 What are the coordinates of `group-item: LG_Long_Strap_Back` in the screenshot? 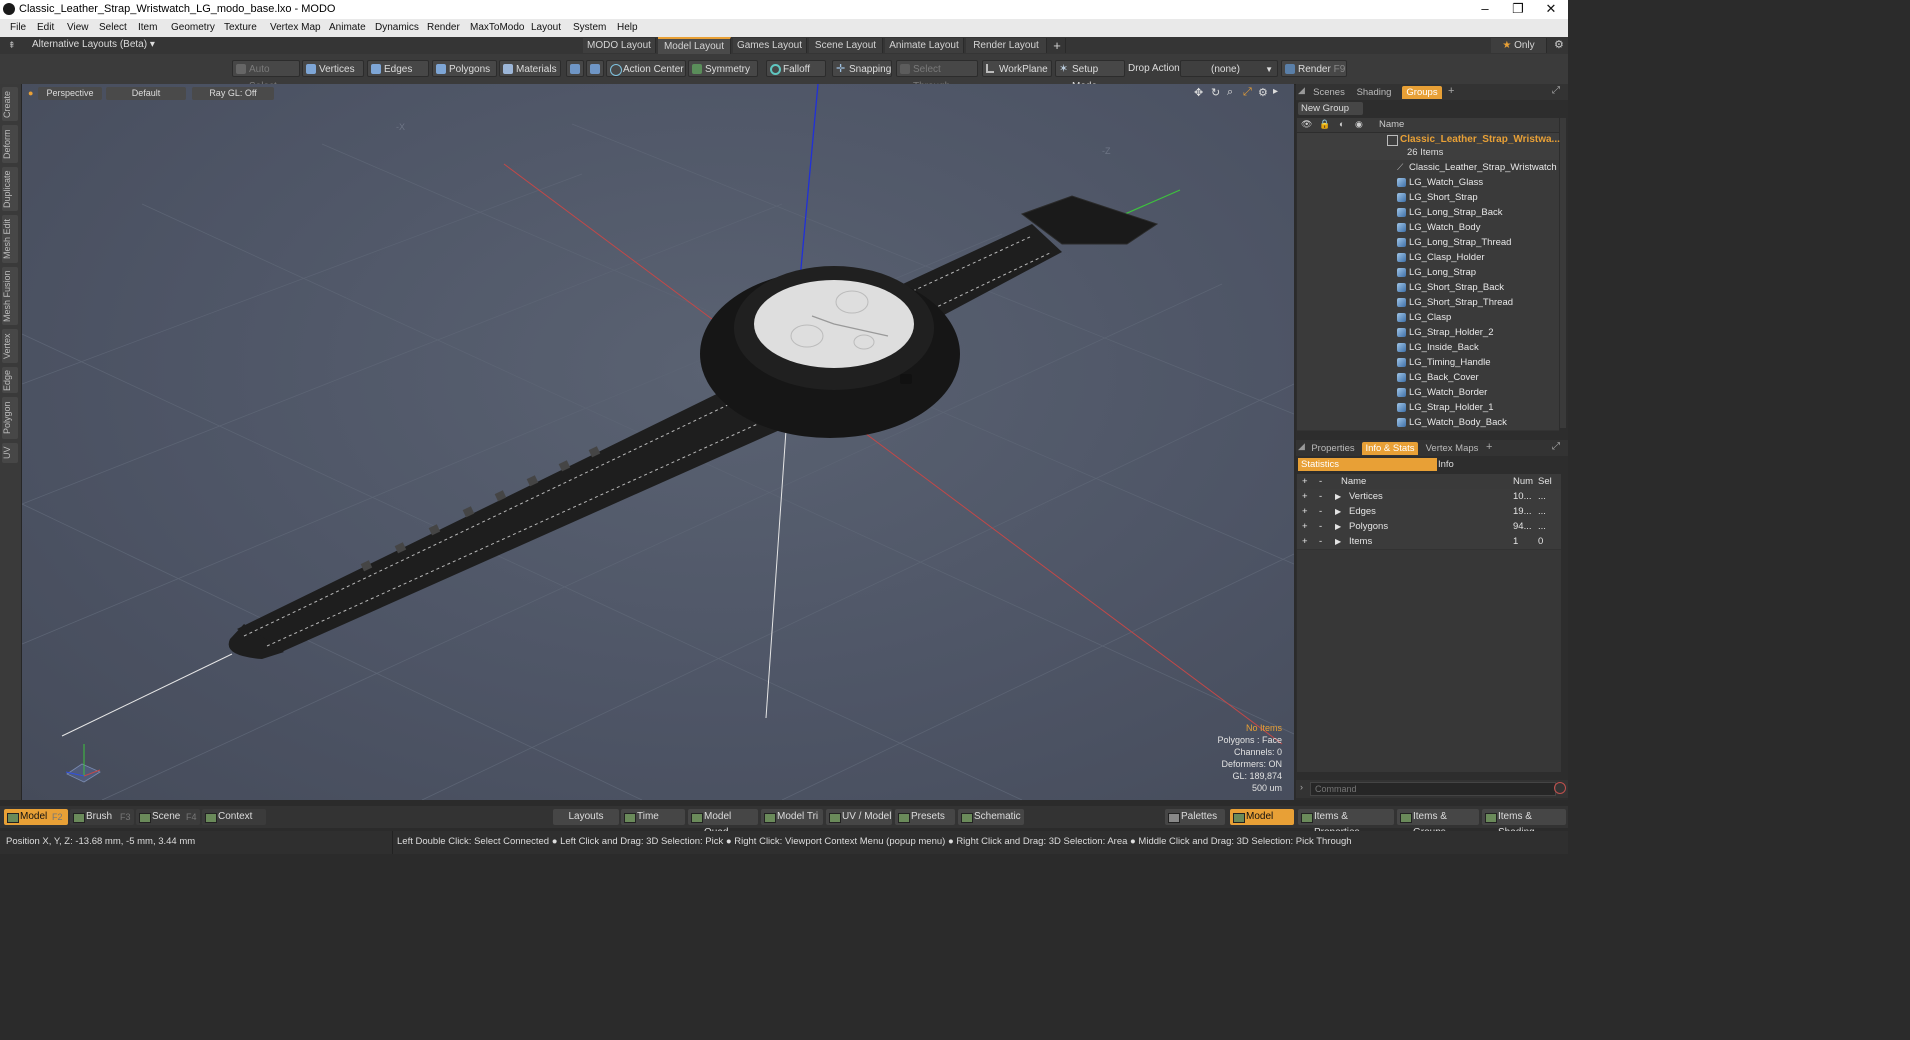 It's located at (1428, 213).